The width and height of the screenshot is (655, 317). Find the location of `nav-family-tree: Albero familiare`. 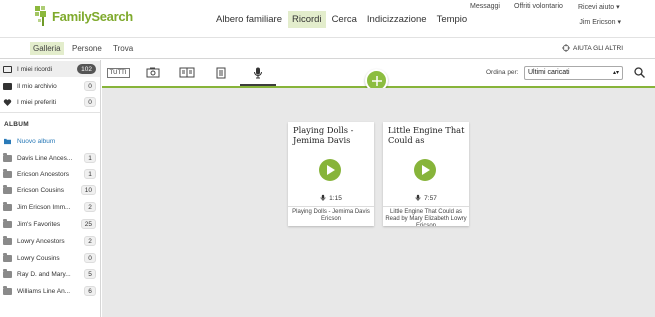

nav-family-tree: Albero familiare is located at coordinates (249, 19).